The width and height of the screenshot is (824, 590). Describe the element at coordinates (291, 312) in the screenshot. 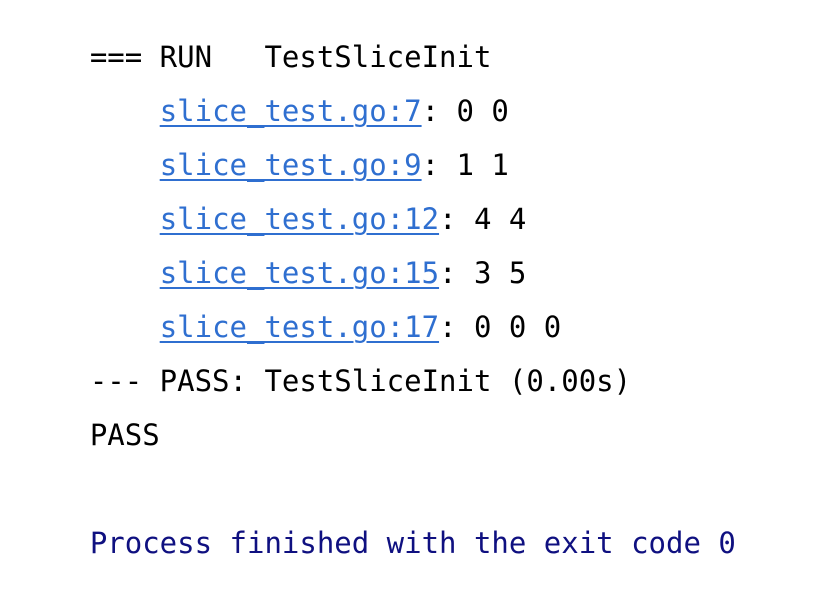

I see `log-line: slice_test.go:17: 0 0 0` at that location.